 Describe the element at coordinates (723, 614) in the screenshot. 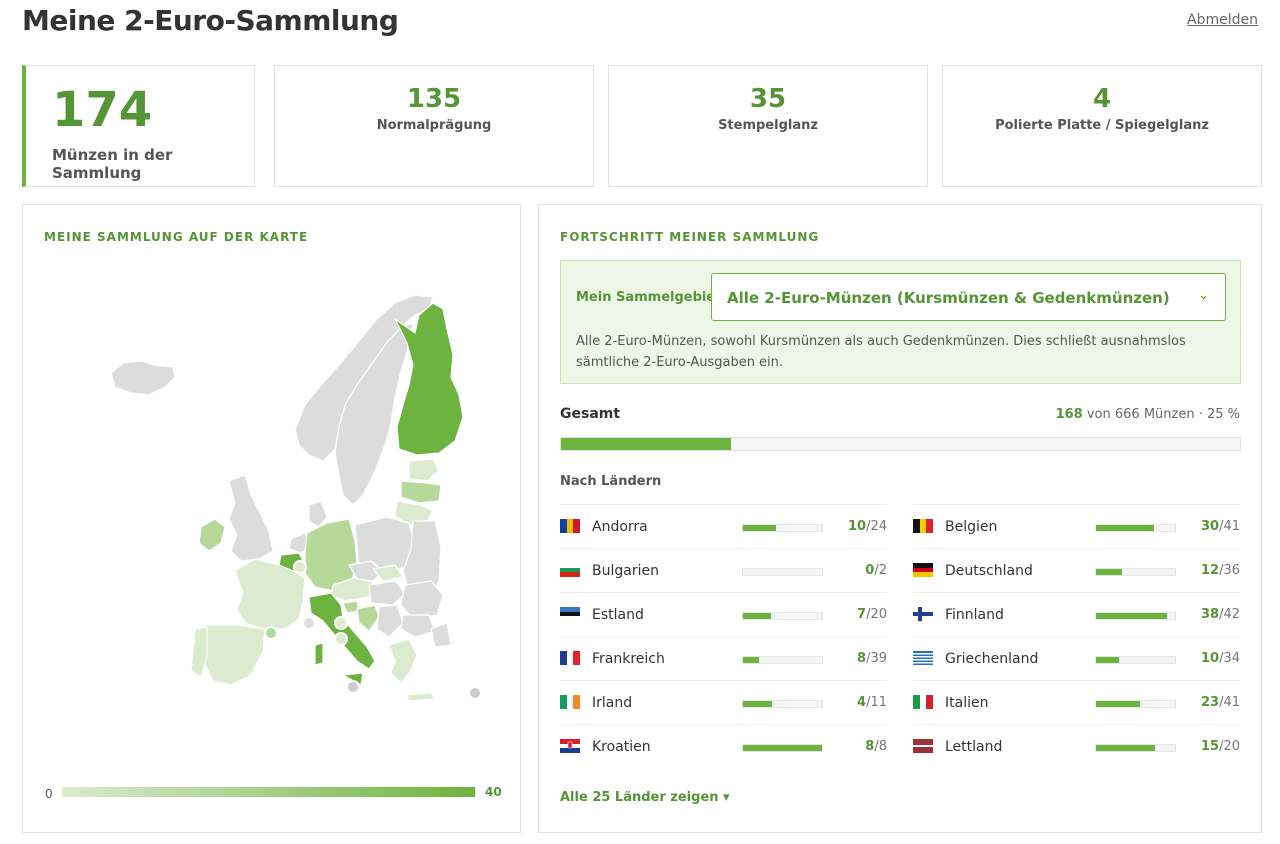

I see `country-row: Estland 7/20` at that location.